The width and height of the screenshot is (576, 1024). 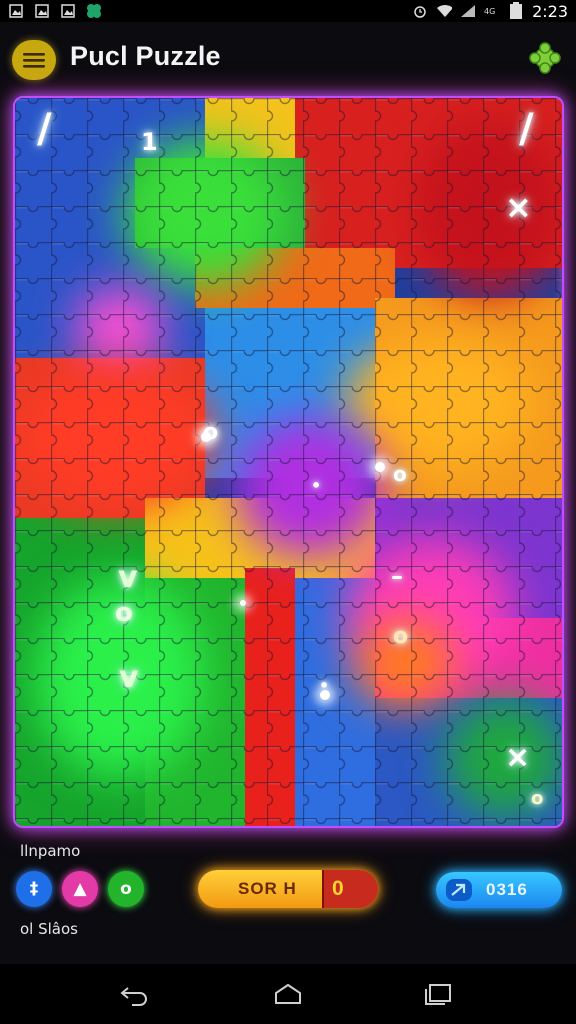 What do you see at coordinates (459, 890) in the screenshot?
I see `timer-icon` at bounding box center [459, 890].